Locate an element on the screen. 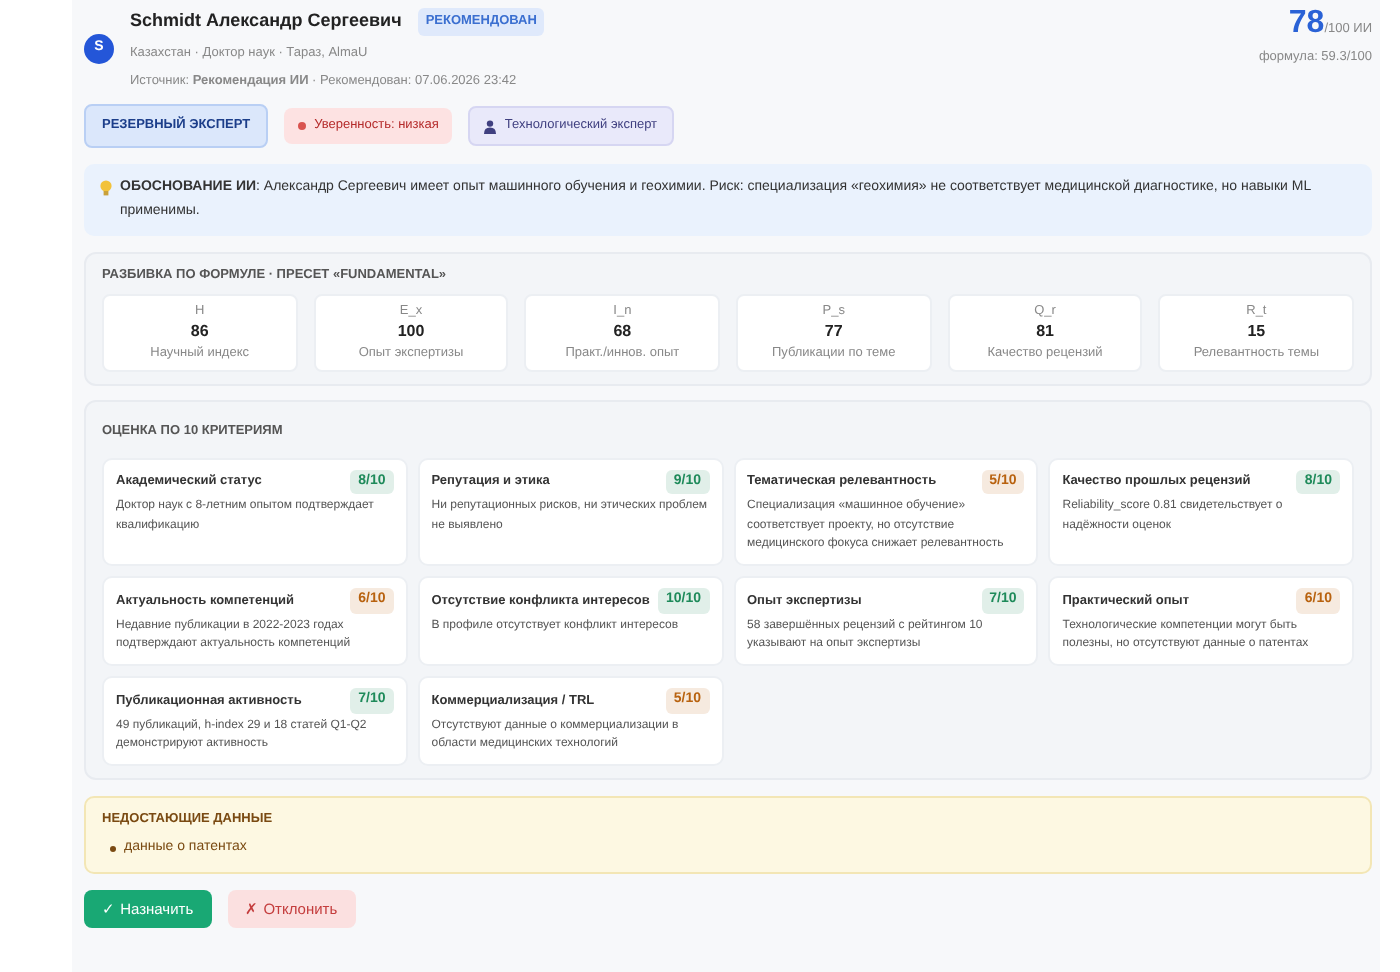 The height and width of the screenshot is (972, 1400). metric-value: 86 is located at coordinates (199, 332).